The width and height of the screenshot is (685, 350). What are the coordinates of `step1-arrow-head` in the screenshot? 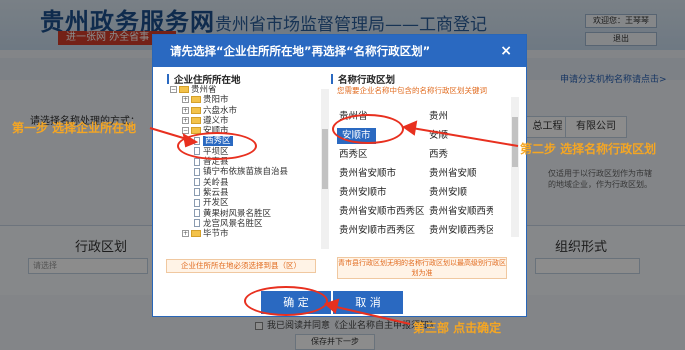 It's located at (190, 140).